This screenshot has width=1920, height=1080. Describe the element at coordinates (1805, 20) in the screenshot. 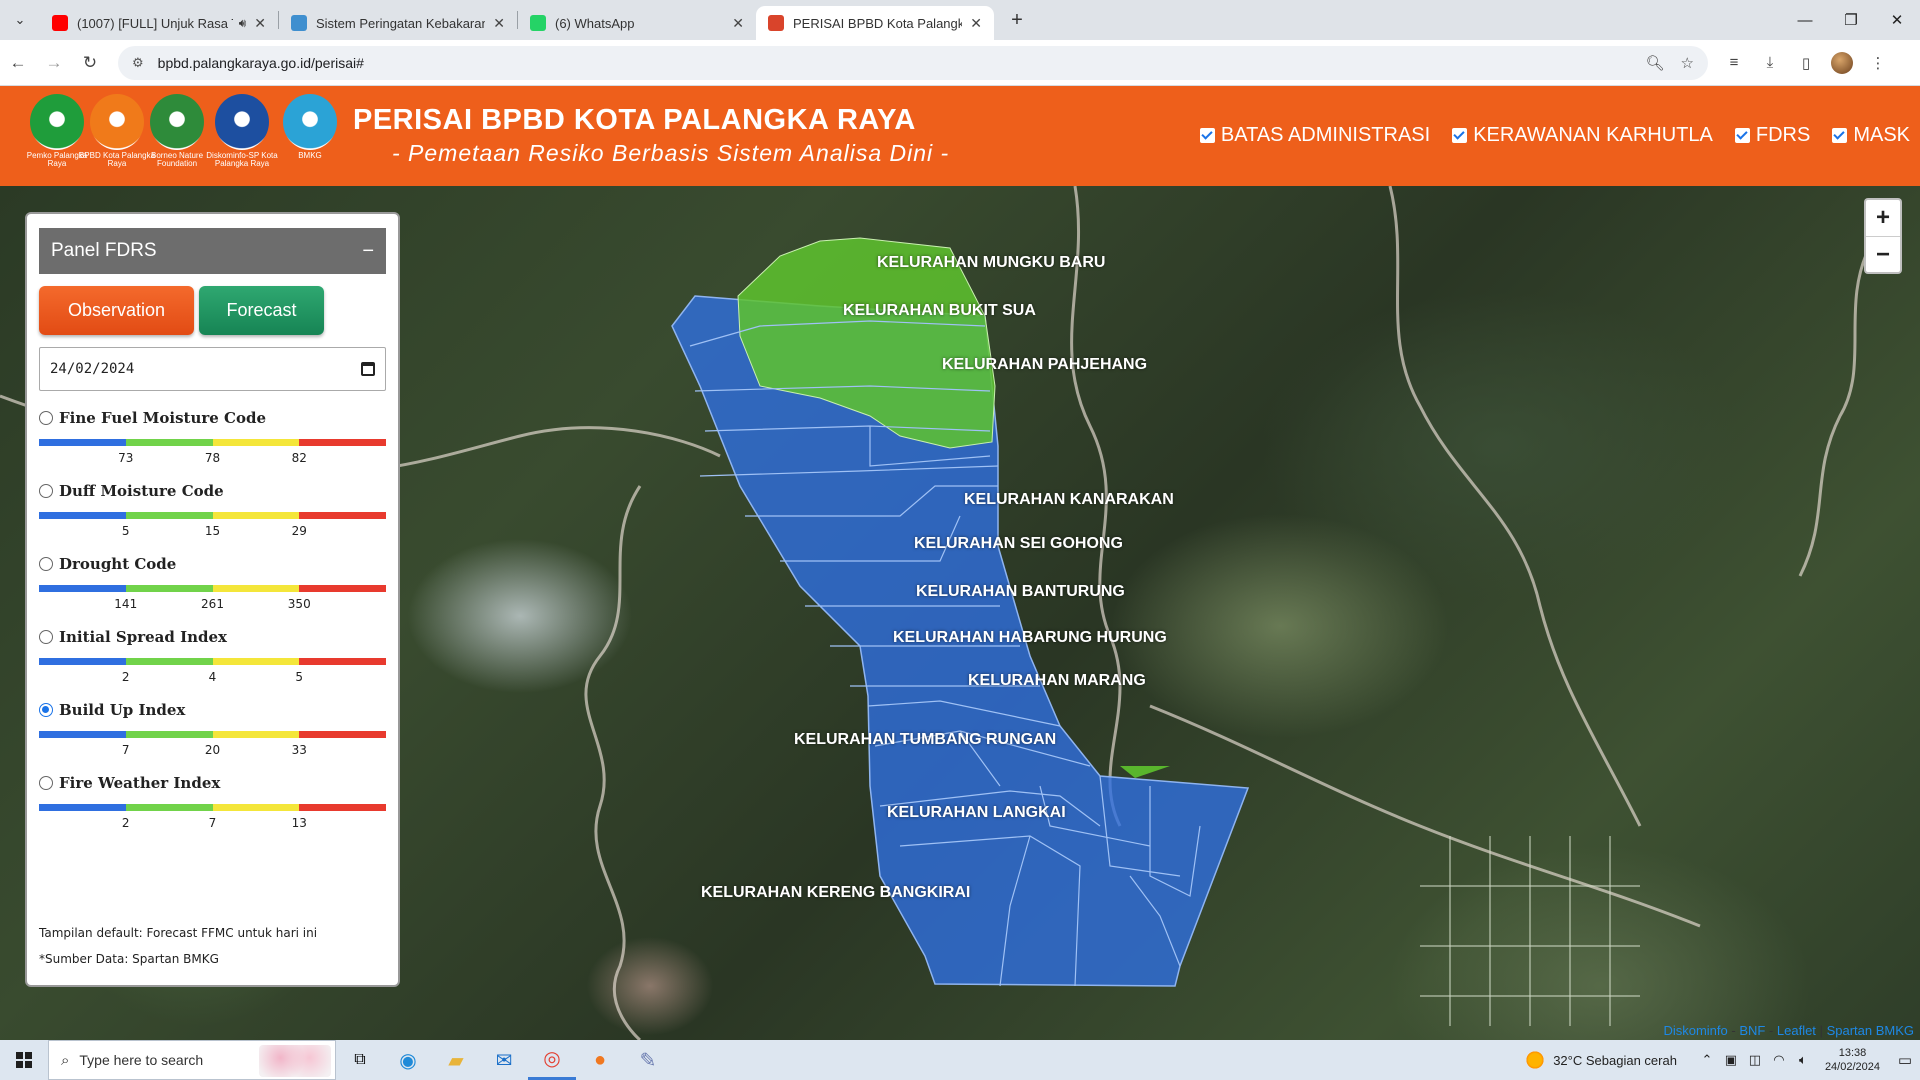

I see `minimize-window-icon: —` at that location.